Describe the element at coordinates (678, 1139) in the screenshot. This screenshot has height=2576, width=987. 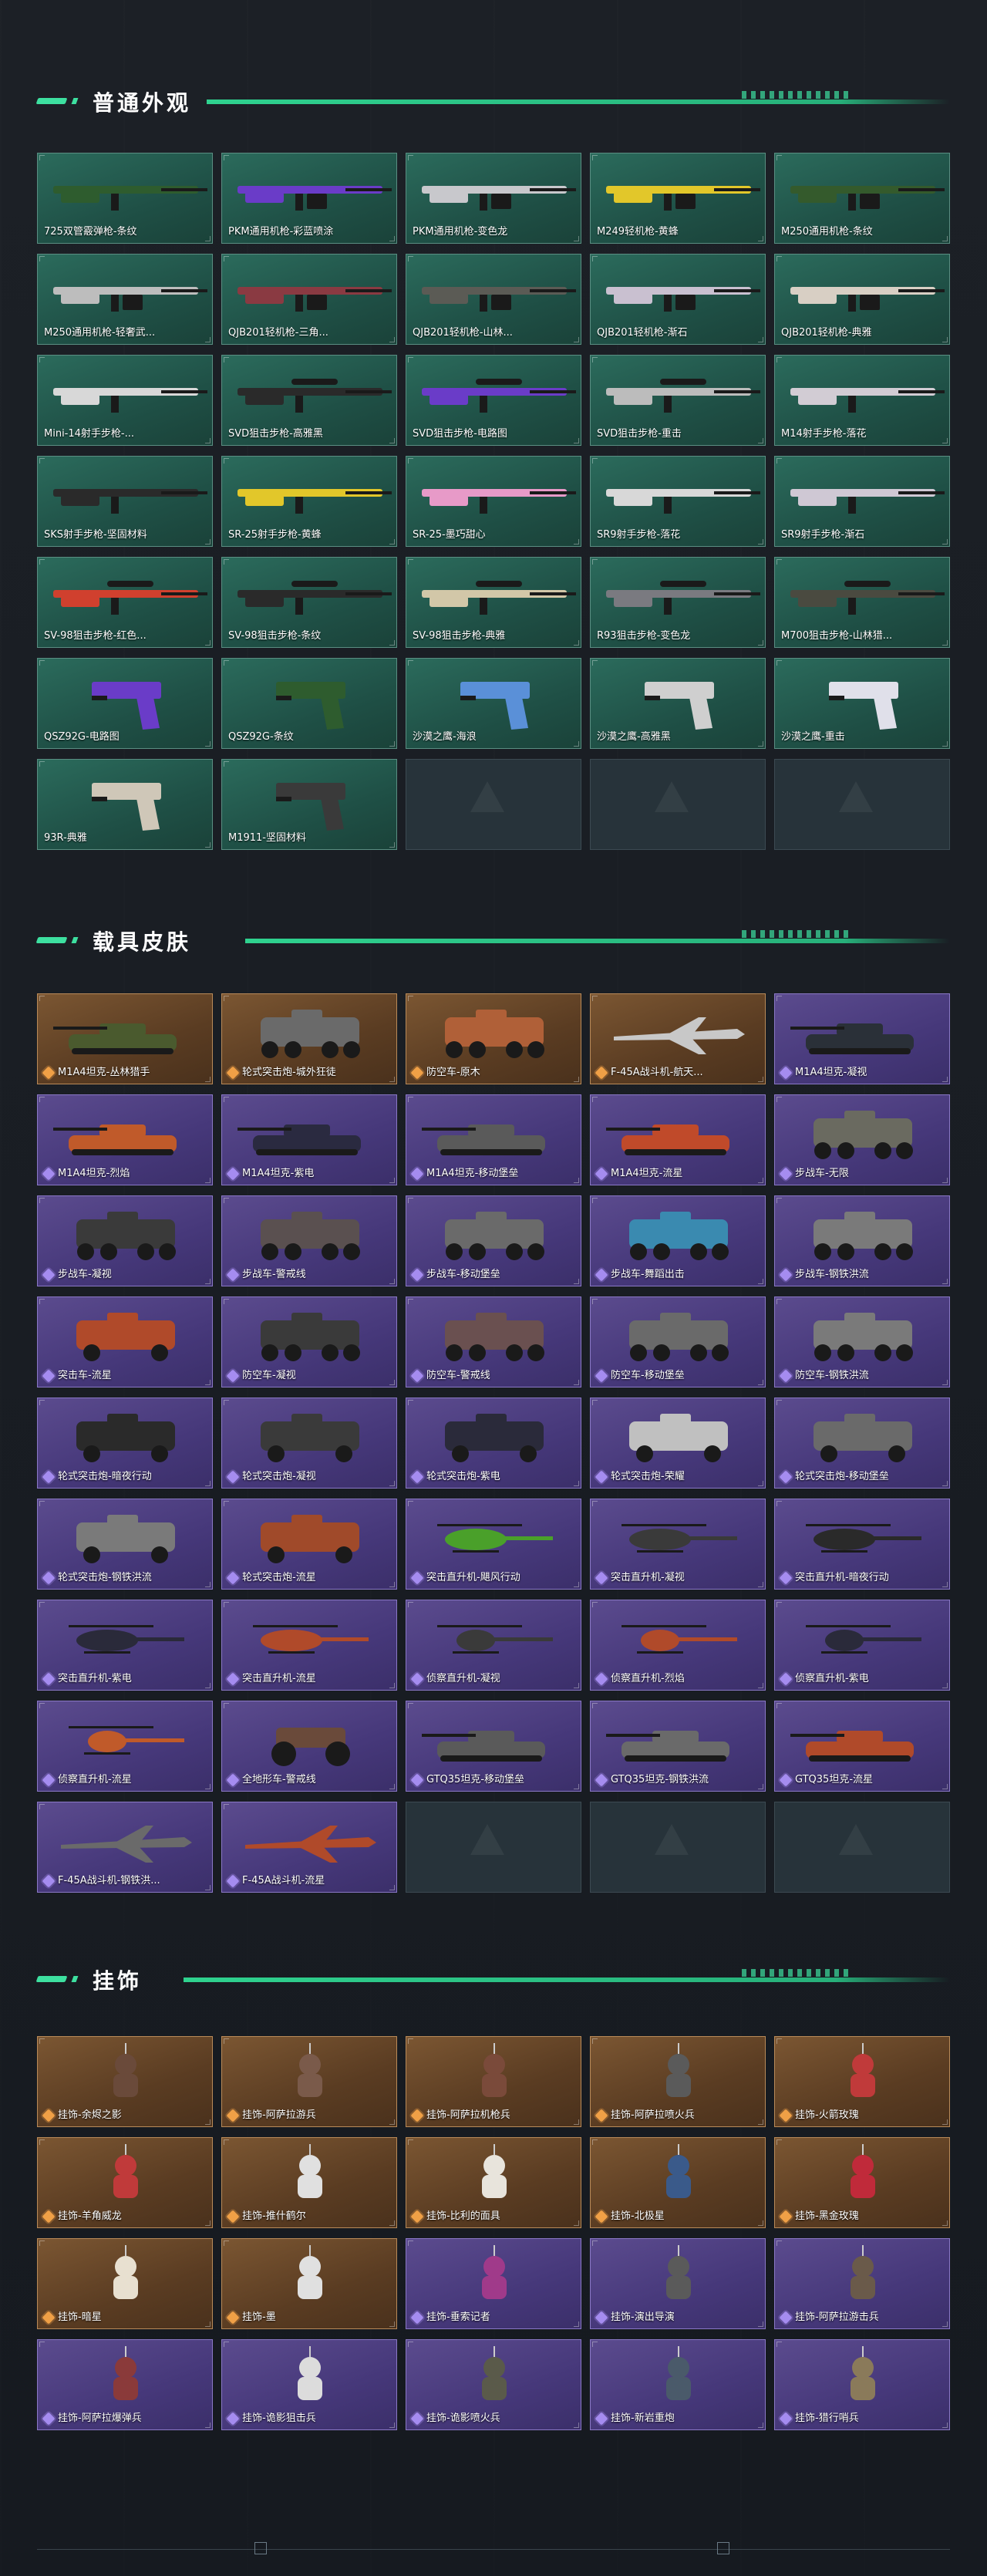
I see `vehicle-skin-card: M1A4坦克-流星` at that location.